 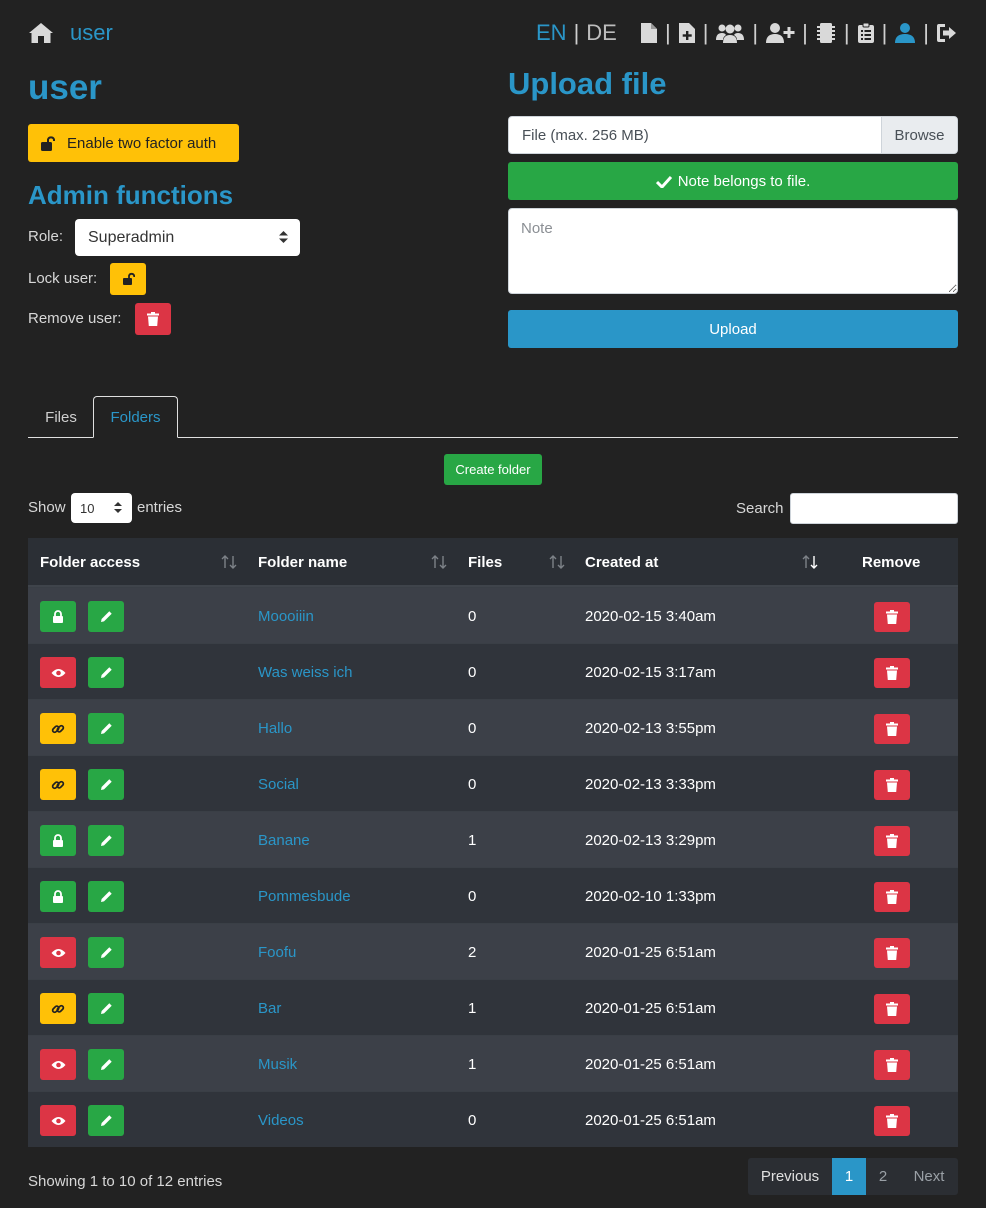 What do you see at coordinates (125, 1181) in the screenshot?
I see `table-info: Showing 1 to 10 of 12 entries` at bounding box center [125, 1181].